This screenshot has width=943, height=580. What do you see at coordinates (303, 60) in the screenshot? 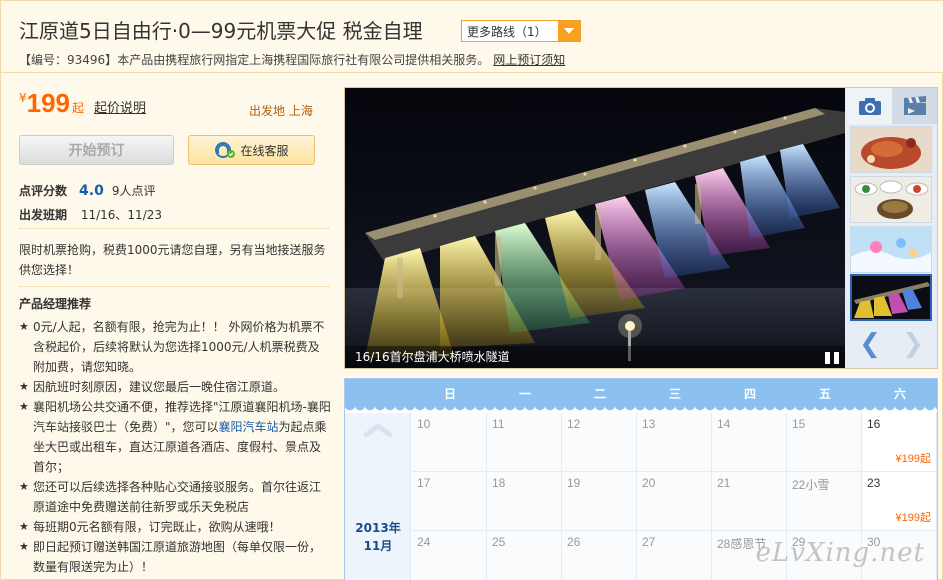
I see `product-provider: 本产品由携程旅行网指定上海携程国际旅行社有限公司提供相关服务。` at bounding box center [303, 60].